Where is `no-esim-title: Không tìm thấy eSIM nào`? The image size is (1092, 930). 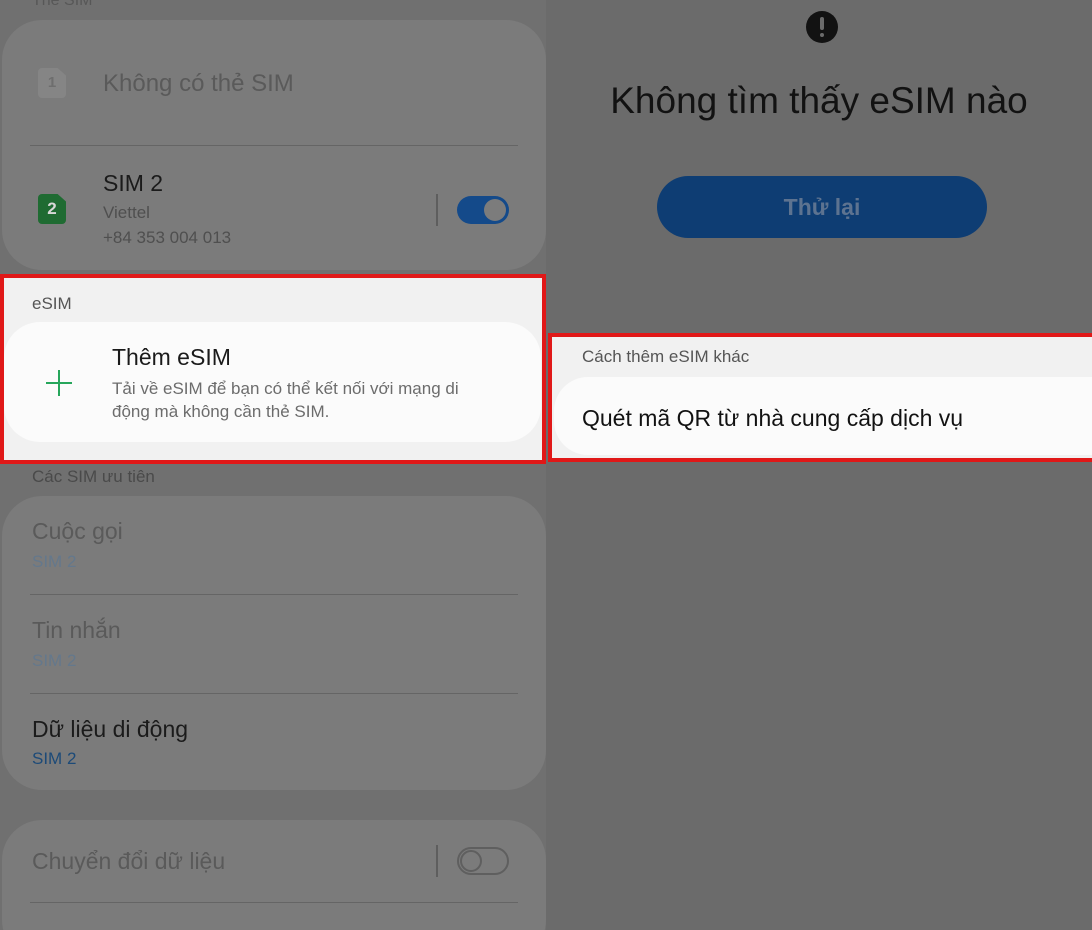 no-esim-title: Không tìm thấy eSIM nào is located at coordinates (819, 100).